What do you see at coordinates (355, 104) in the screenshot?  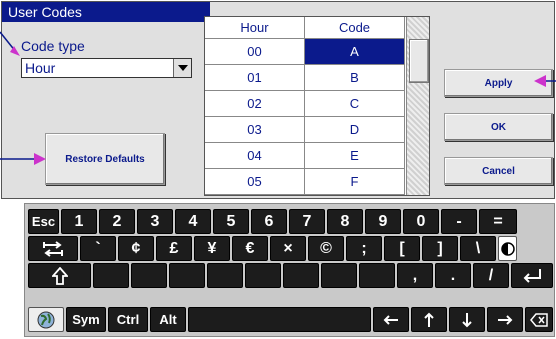 I see `code-cell: C` at bounding box center [355, 104].